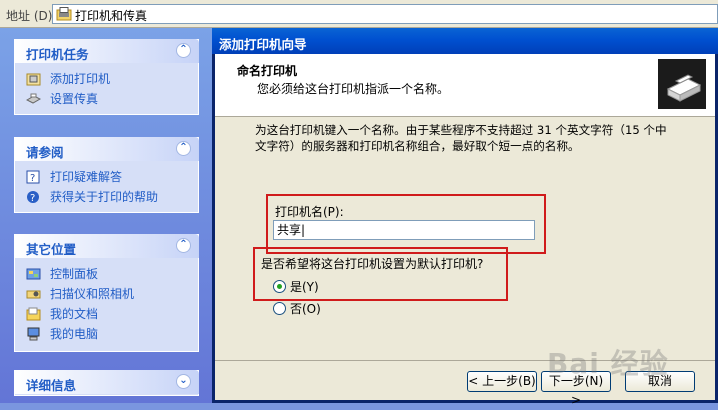  I want to click on details-panel: 详细信息 ⌄, so click(106, 383).